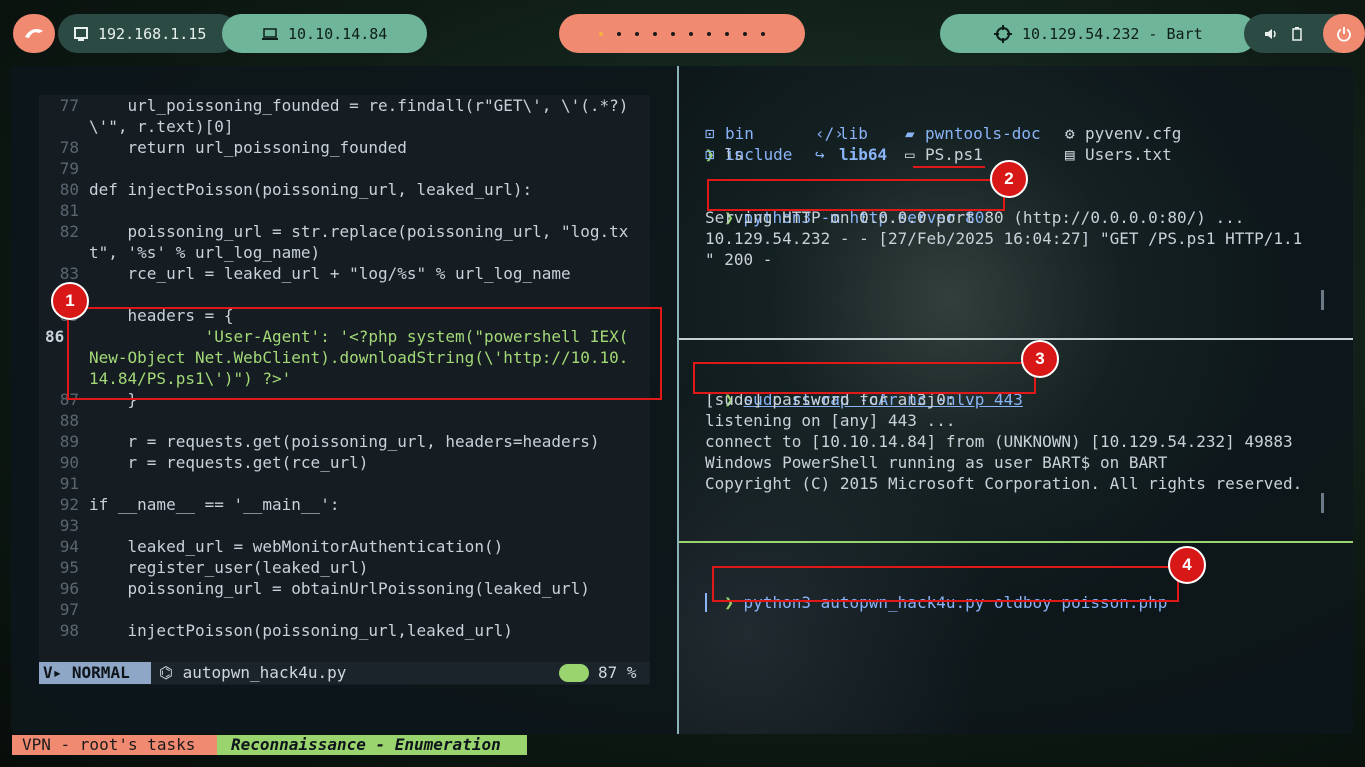 This screenshot has width=1365, height=767. What do you see at coordinates (69, 525) in the screenshot?
I see `code-line: 93` at bounding box center [69, 525].